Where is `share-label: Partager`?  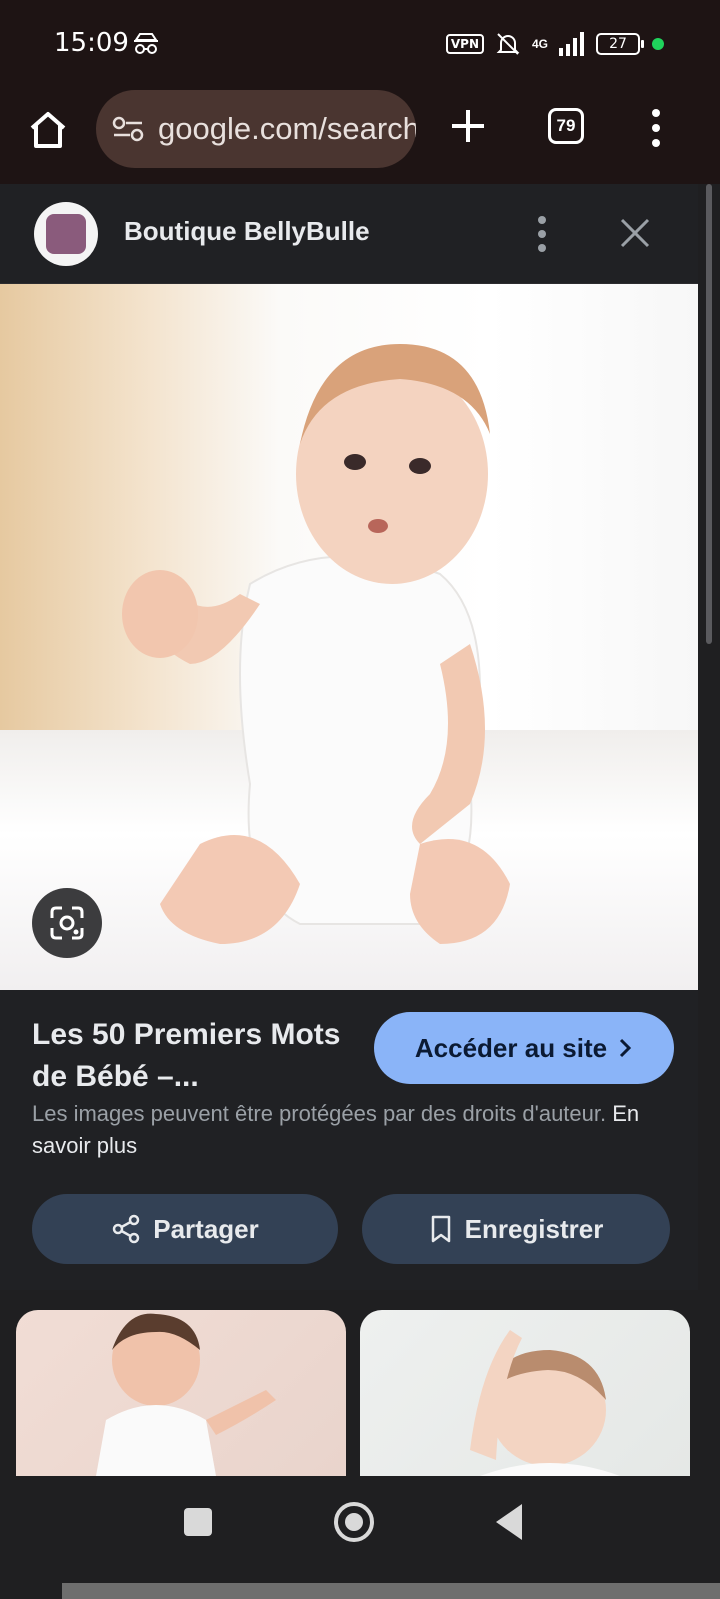
share-label: Partager is located at coordinates (206, 1228).